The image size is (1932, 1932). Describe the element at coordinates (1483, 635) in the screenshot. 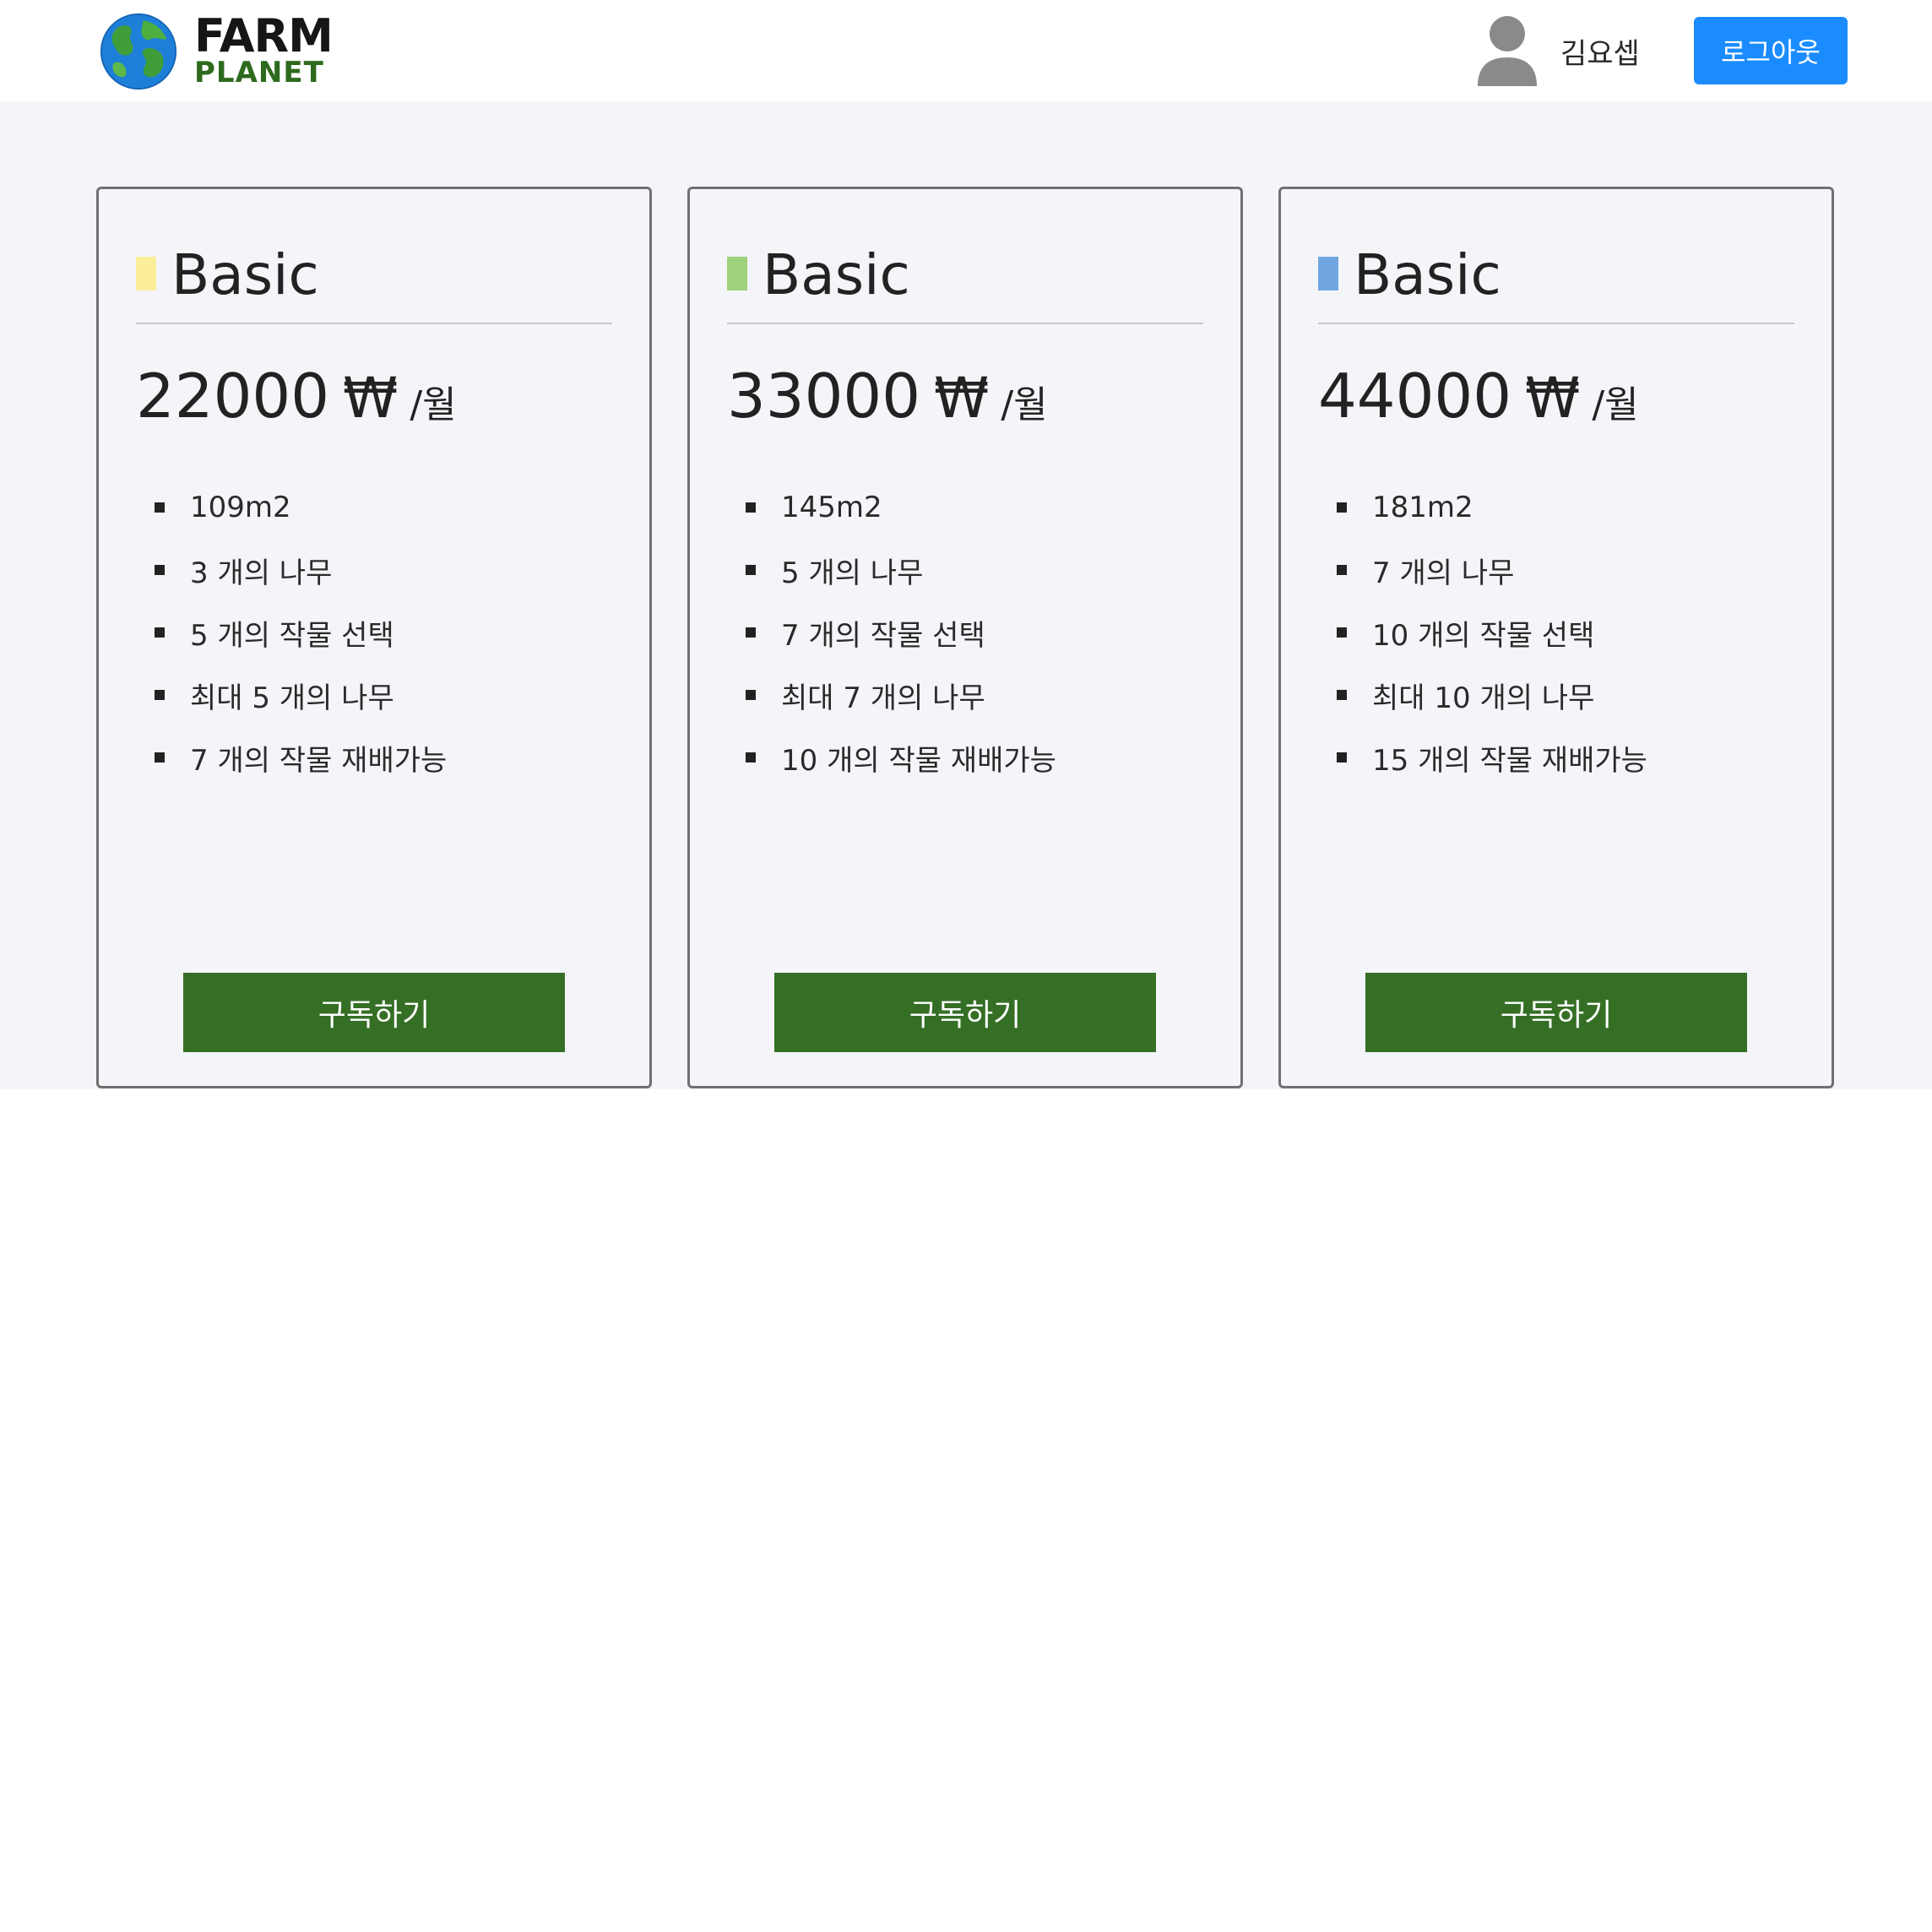

I see `feature-text: 10 개의 작물 선택` at that location.